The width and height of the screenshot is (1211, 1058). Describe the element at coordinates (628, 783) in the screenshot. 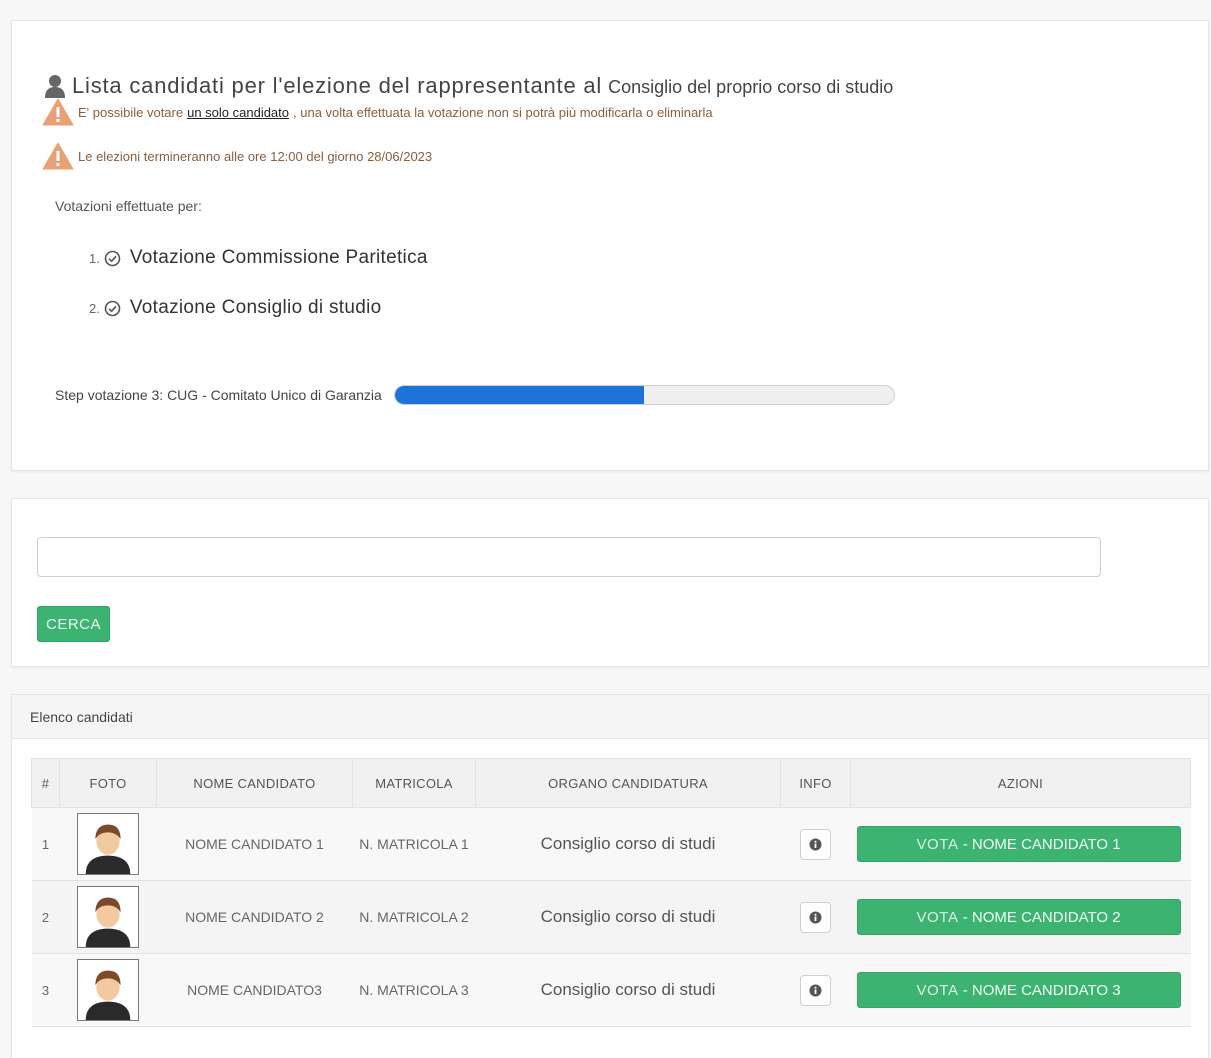

I see `column-header-organo: ORGANO CANDIDATURA` at that location.